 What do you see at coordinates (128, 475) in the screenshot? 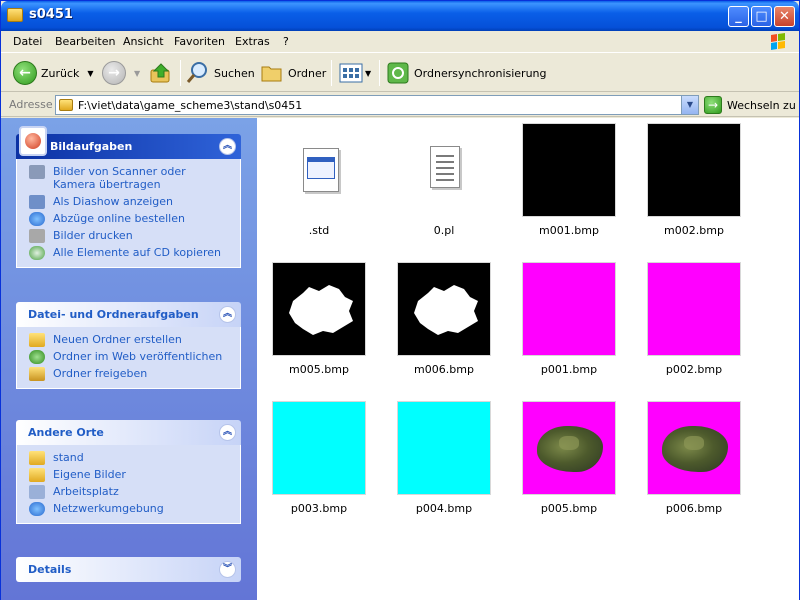
I see `place-my-pictures: Eigene Bilder` at bounding box center [128, 475].